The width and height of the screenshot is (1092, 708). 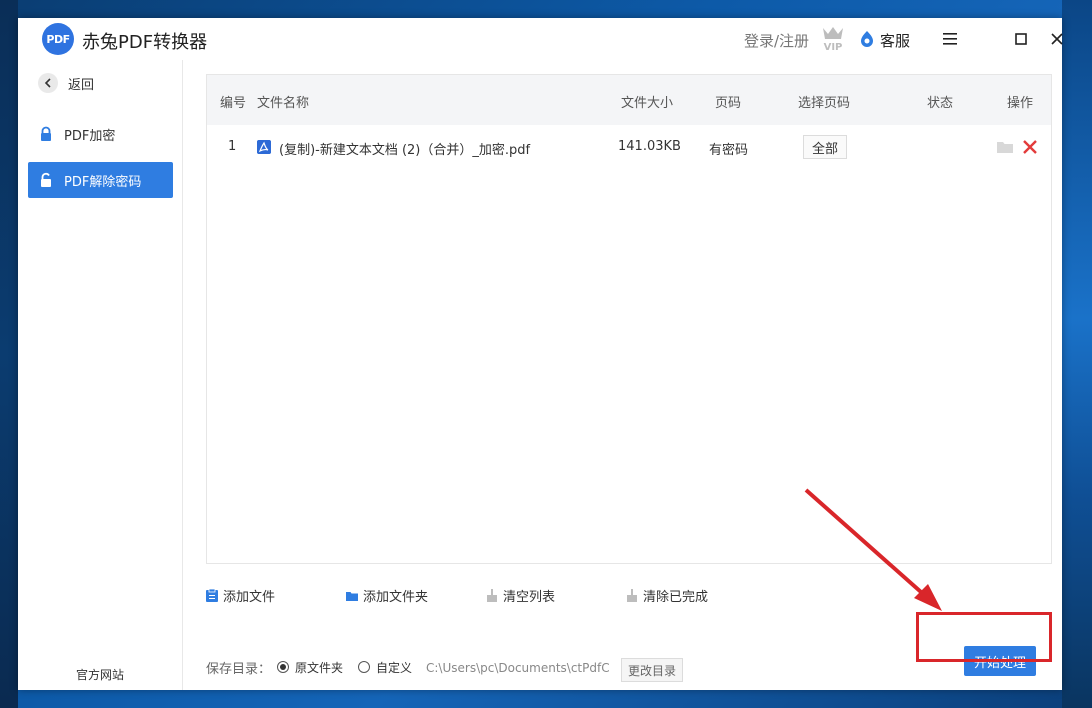 I want to click on menu-button, so click(x=950, y=39).